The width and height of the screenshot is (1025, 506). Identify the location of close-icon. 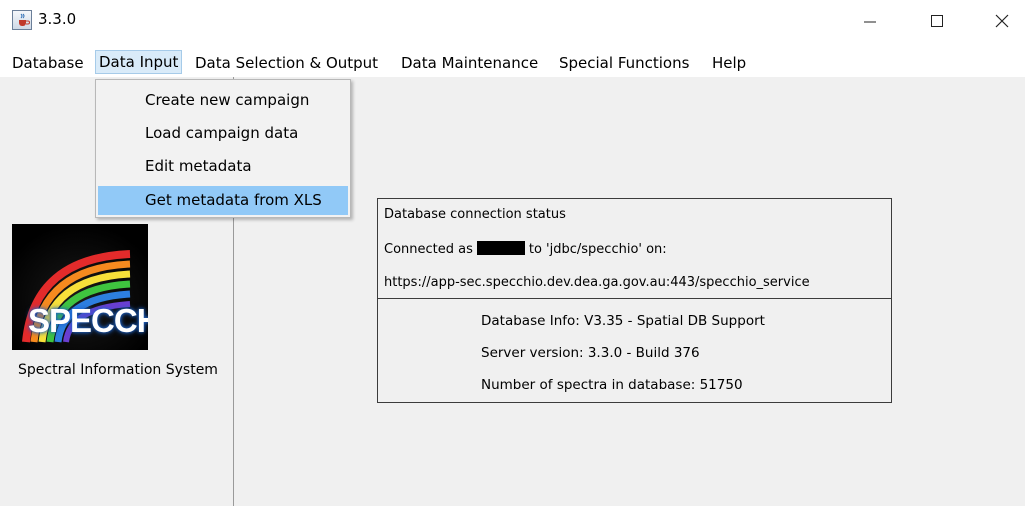
(1002, 21).